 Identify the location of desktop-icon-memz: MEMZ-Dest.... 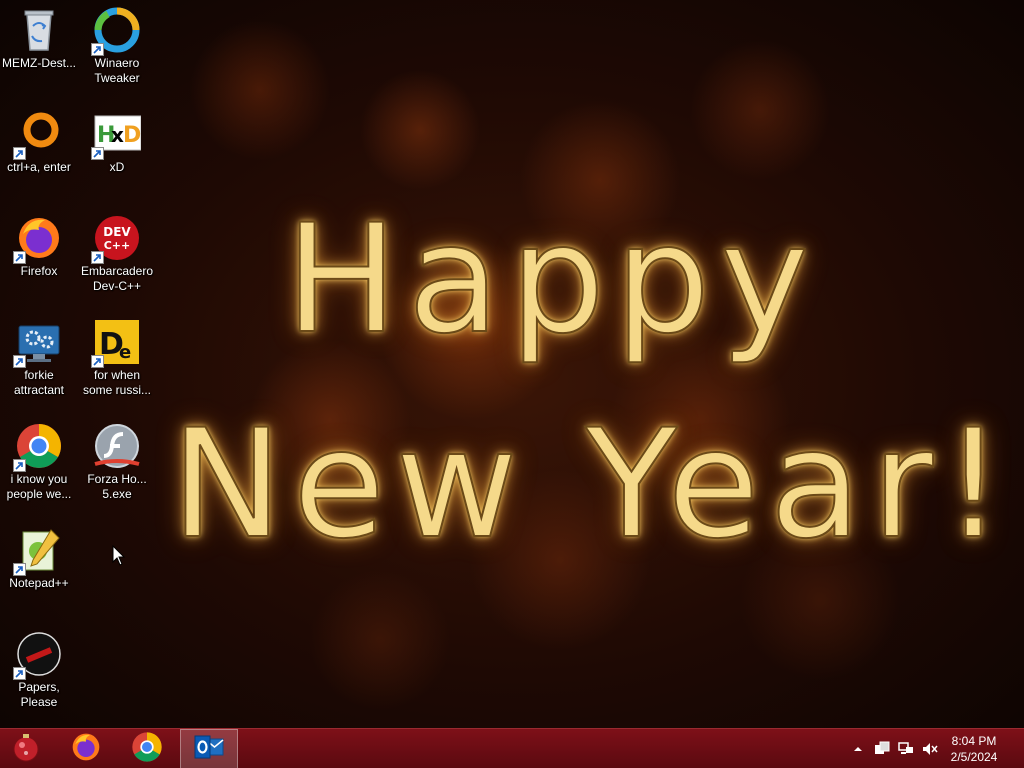
(39, 38).